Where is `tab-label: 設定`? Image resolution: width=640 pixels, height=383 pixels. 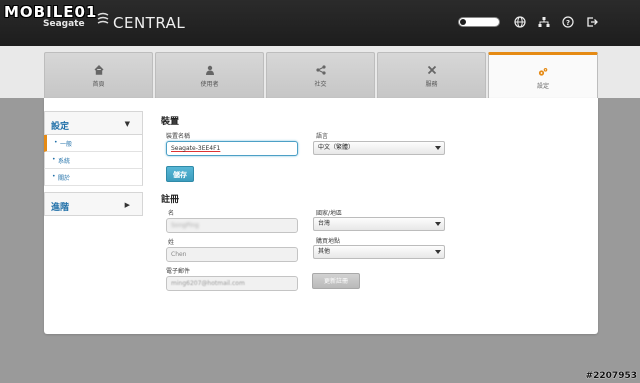
tab-label: 設定 is located at coordinates (542, 86).